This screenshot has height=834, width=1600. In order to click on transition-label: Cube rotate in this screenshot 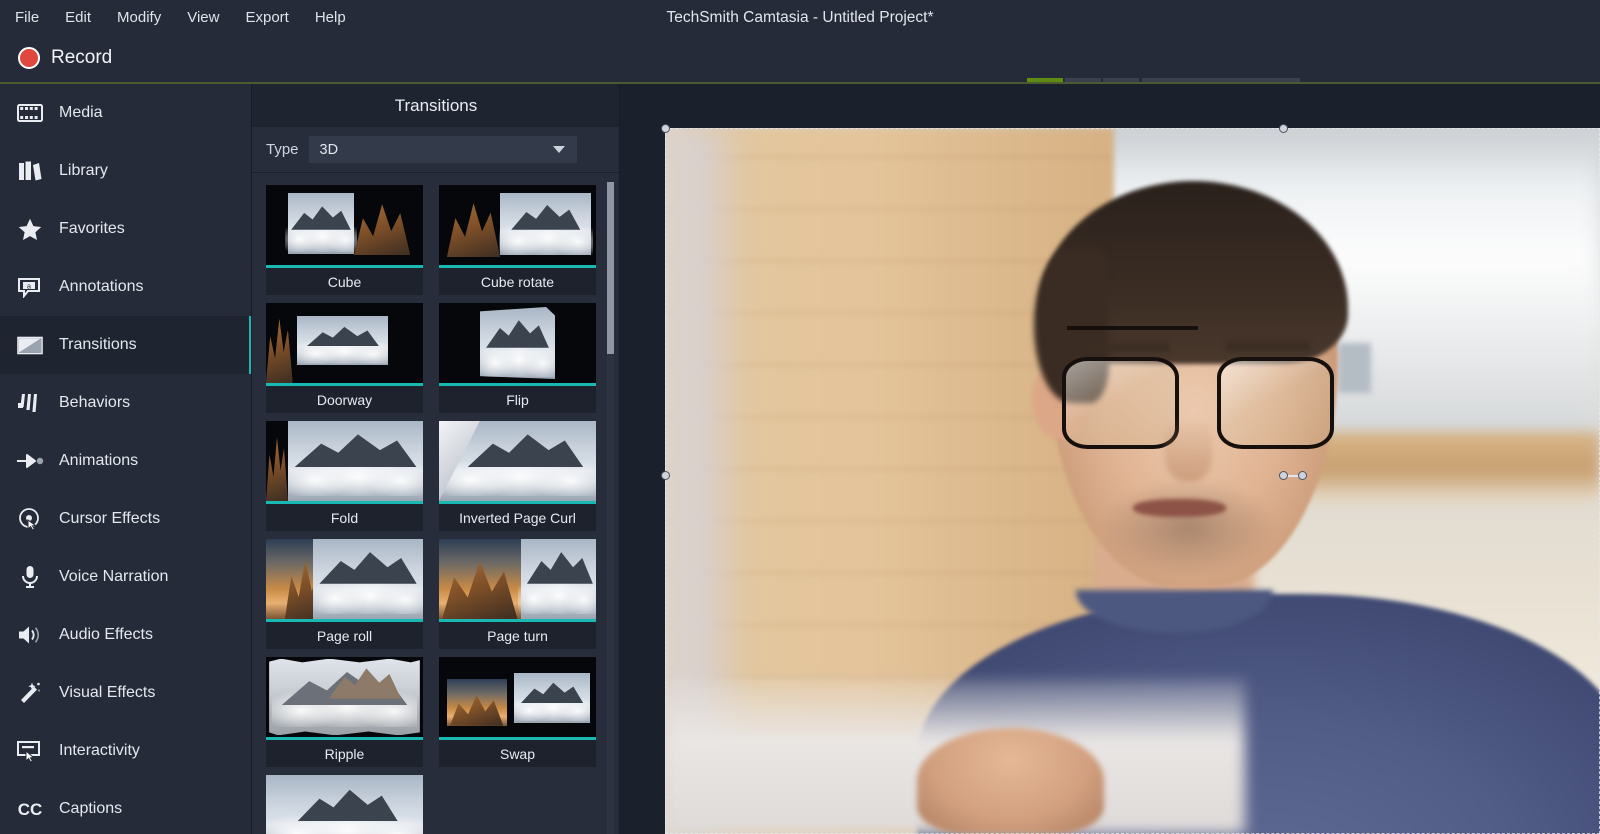, I will do `click(517, 281)`.